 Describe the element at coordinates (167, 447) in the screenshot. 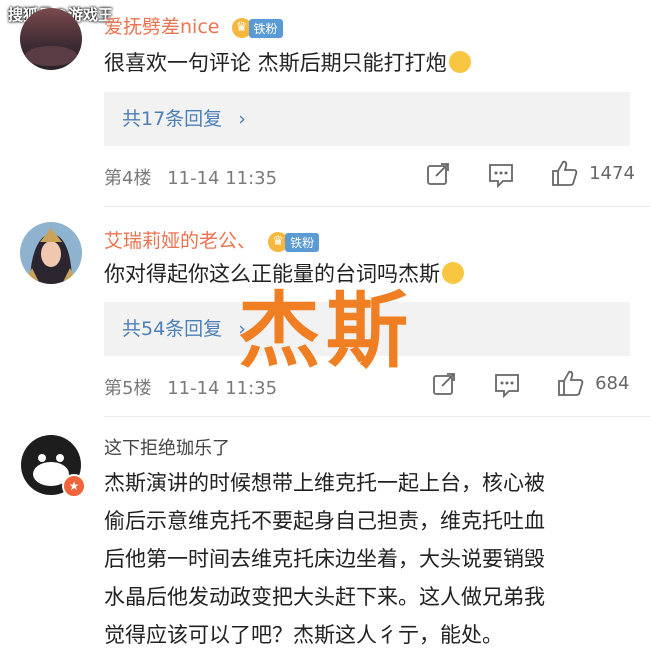

I see `username: 这下拒绝珈乐了` at that location.